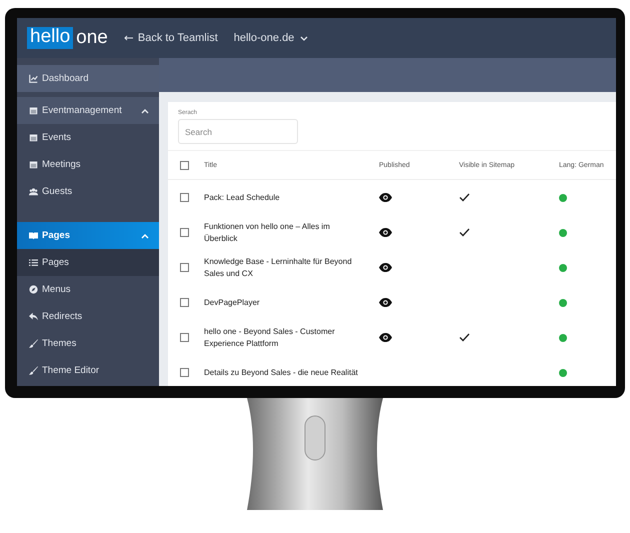 The width and height of the screenshot is (630, 533). I want to click on users-icon, so click(33, 191).